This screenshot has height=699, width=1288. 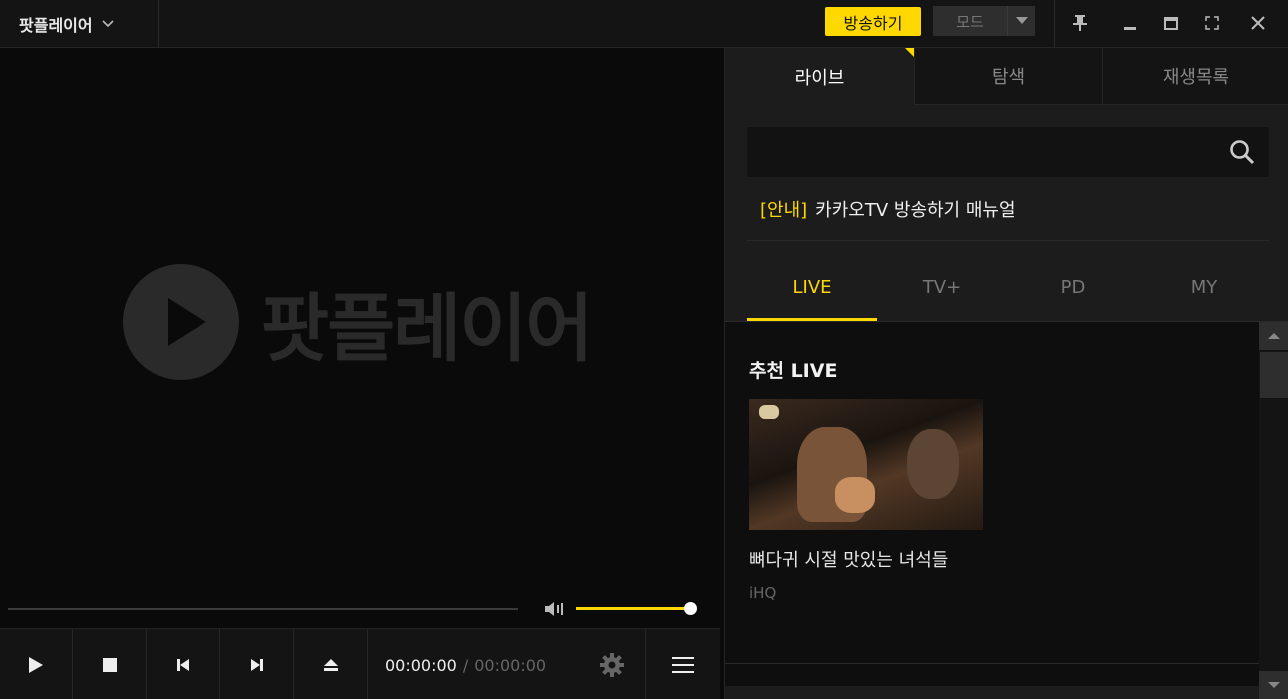 I want to click on live-card: 뼈다귀 시절 맛있는 녀석들 iHQ, so click(x=866, y=500).